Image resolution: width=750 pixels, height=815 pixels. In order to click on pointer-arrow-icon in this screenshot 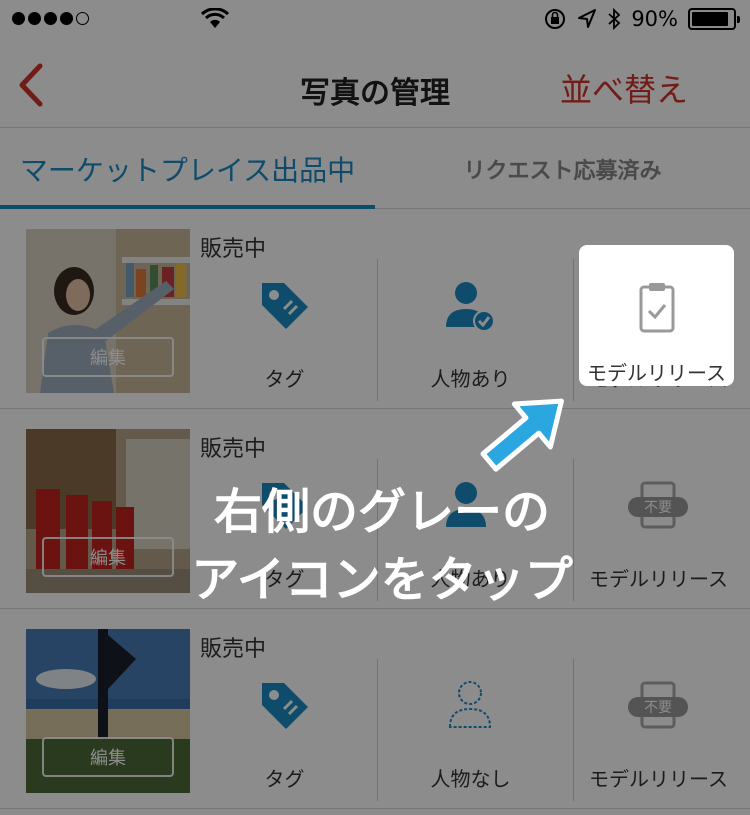, I will do `click(522, 435)`.